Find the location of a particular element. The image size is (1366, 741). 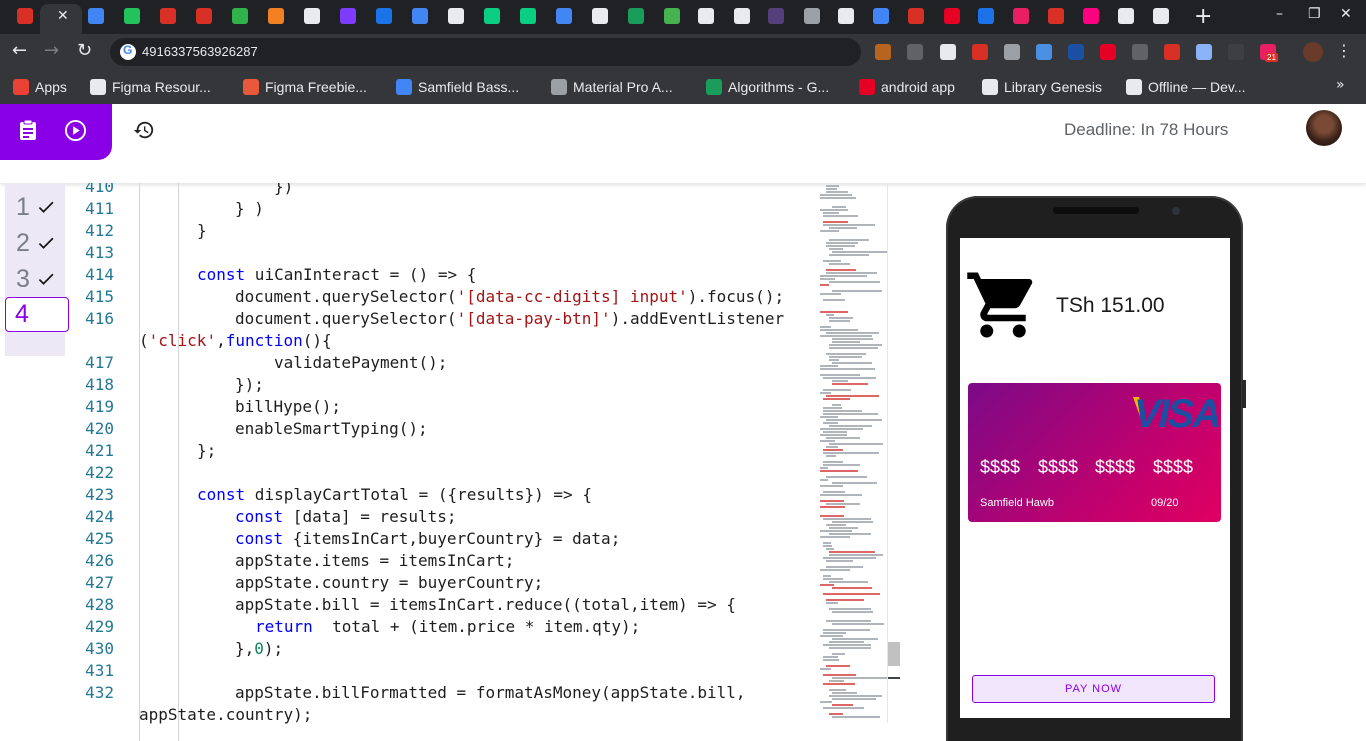

bookmark-item: Library Genesis is located at coordinates (1042, 87).